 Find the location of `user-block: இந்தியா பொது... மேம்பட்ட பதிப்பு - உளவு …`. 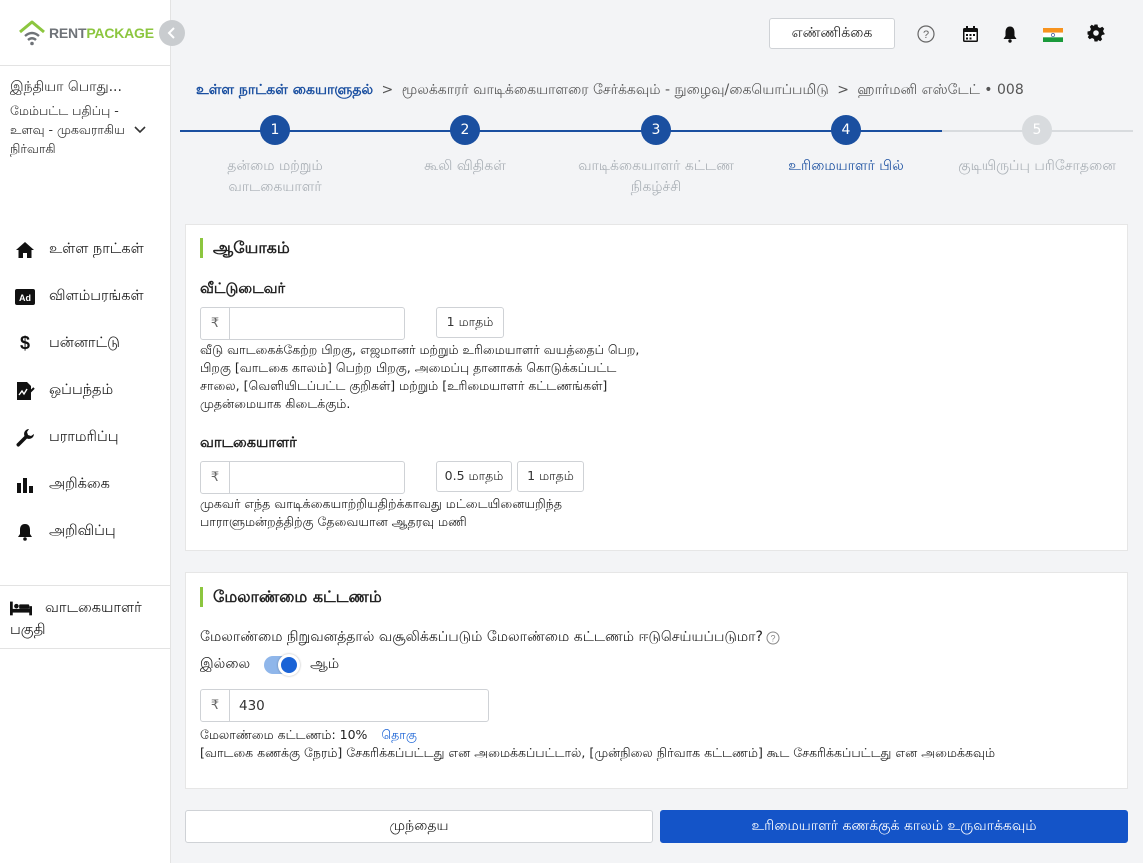

user-block: இந்தியா பொது... மேம்பட்ட பதிப்பு - உளவு … is located at coordinates (85, 117).